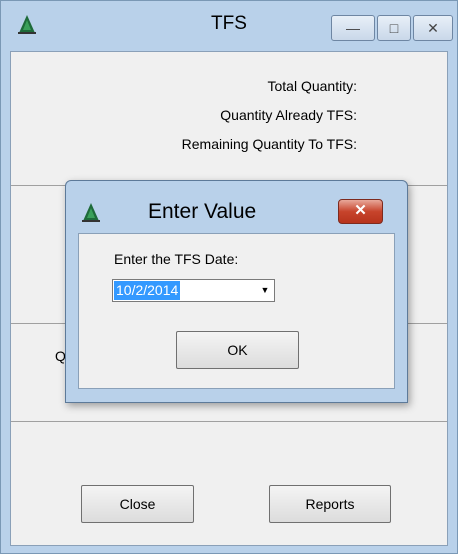 The height and width of the screenshot is (554, 458). I want to click on title-bar: TFS — □ ✕, so click(229, 26).